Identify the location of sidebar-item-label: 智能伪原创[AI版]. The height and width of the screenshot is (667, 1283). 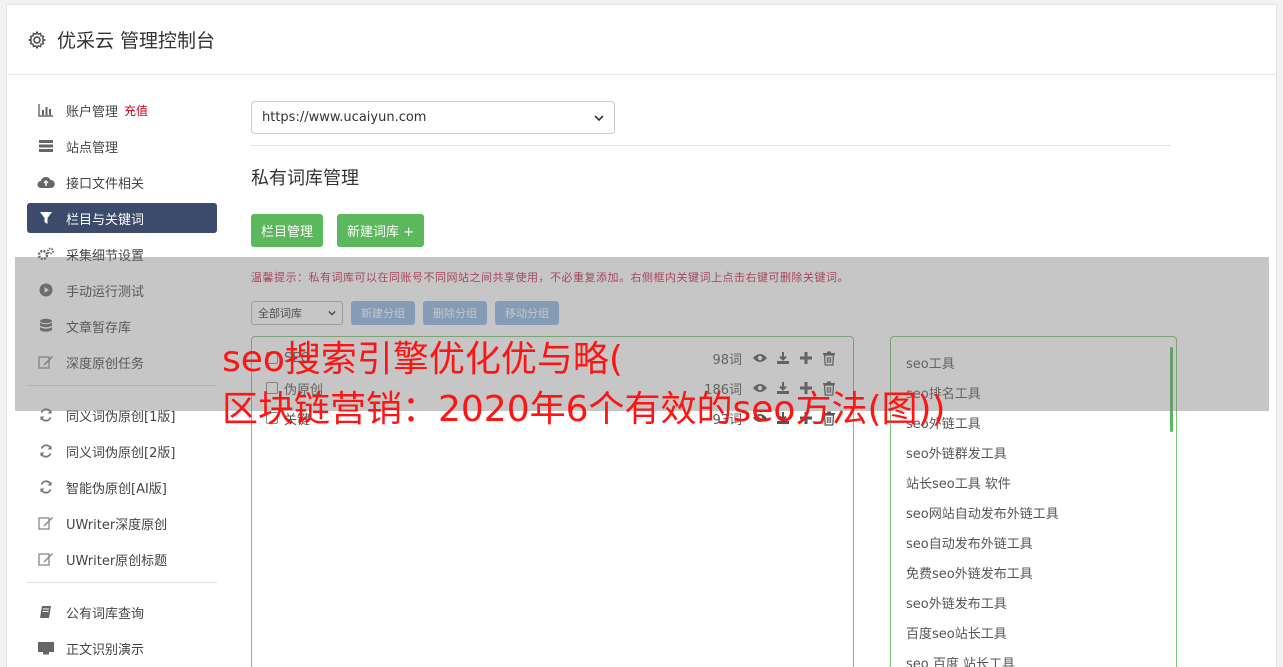
(116, 489).